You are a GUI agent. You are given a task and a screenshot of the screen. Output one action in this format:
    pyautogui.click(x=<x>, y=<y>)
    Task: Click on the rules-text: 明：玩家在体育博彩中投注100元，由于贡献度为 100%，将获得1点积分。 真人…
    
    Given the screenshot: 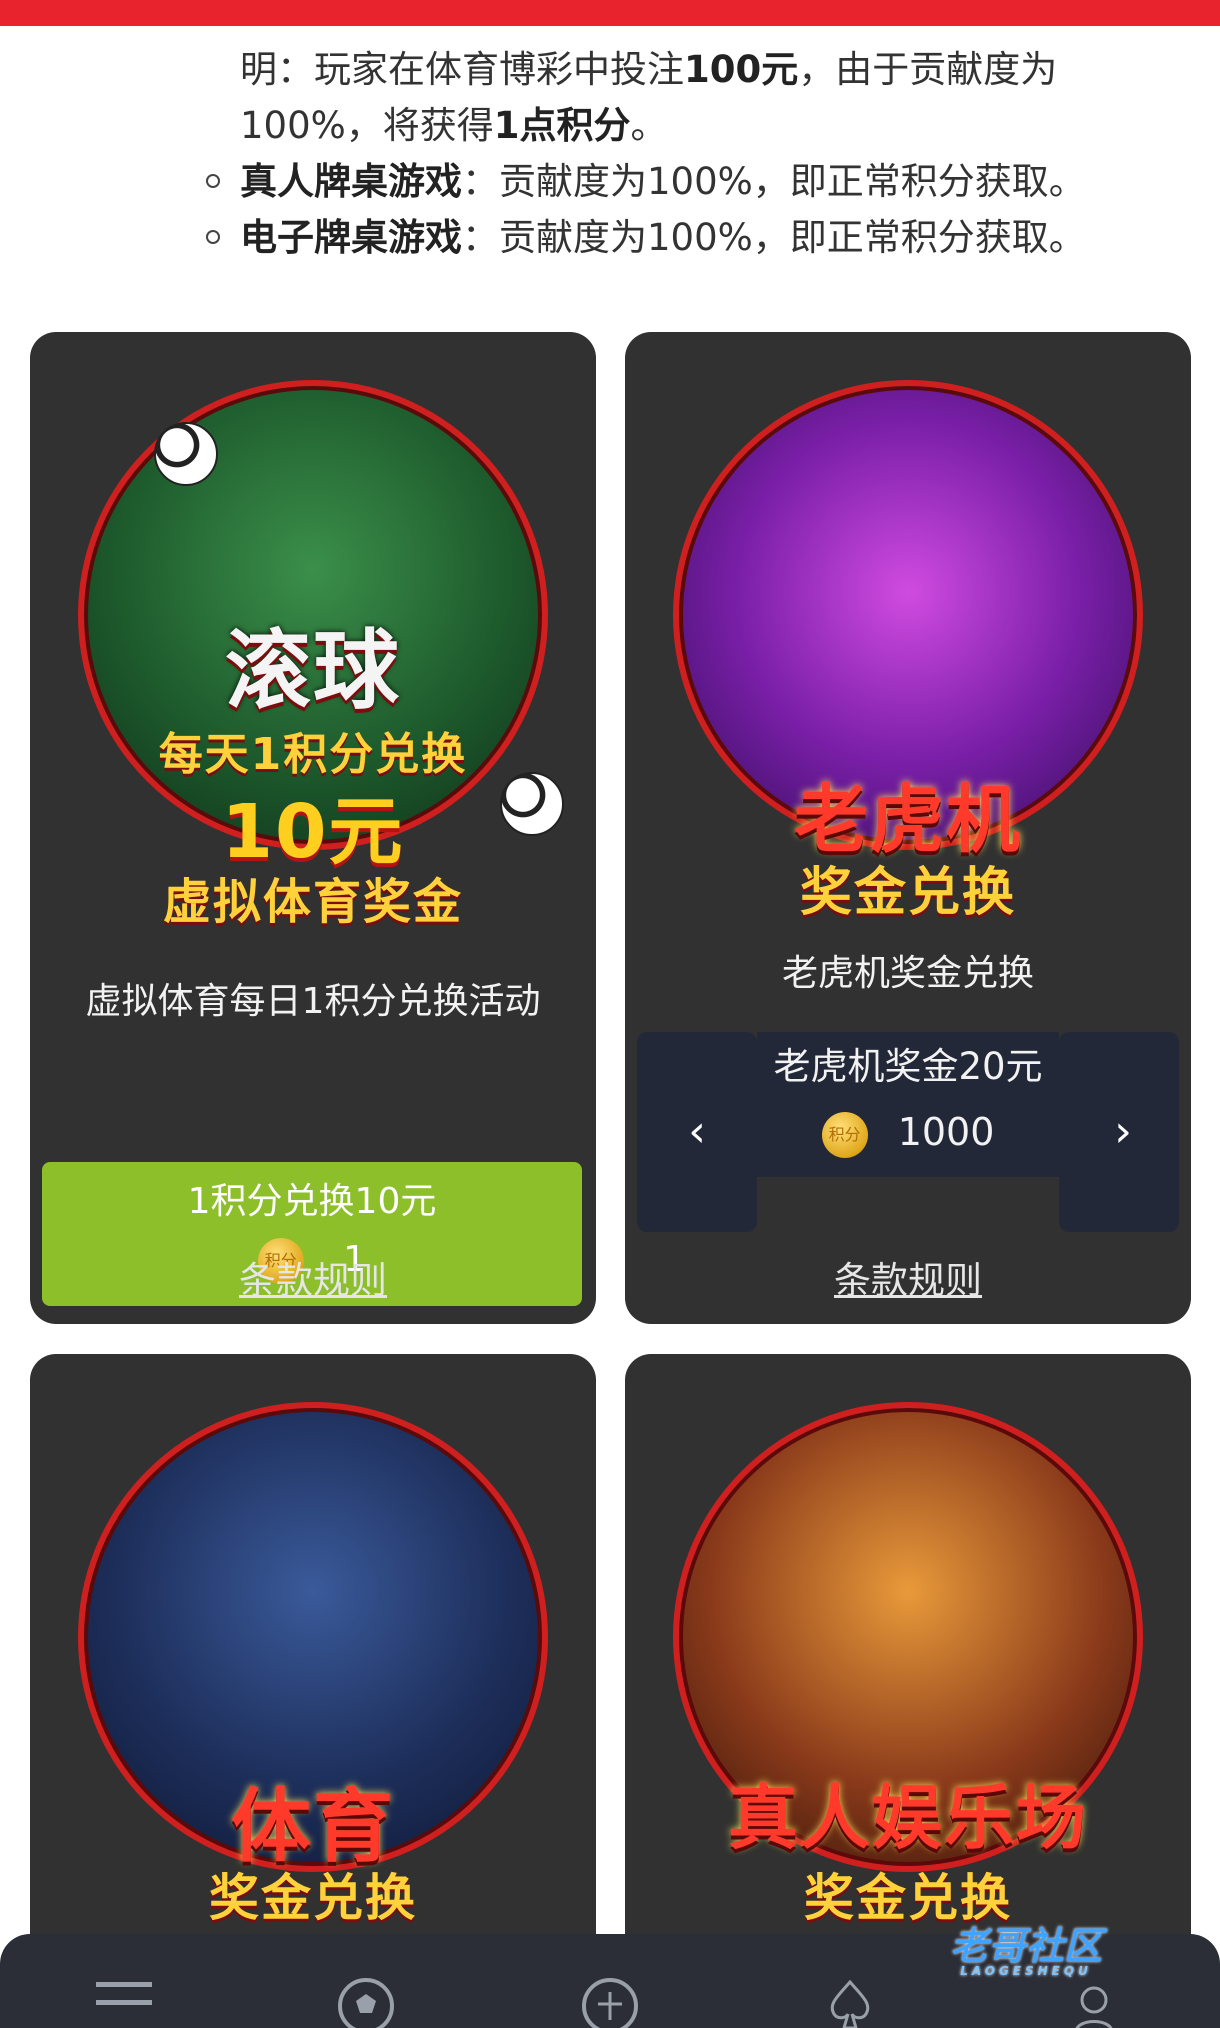 What is the action you would take?
    pyautogui.click(x=610, y=150)
    